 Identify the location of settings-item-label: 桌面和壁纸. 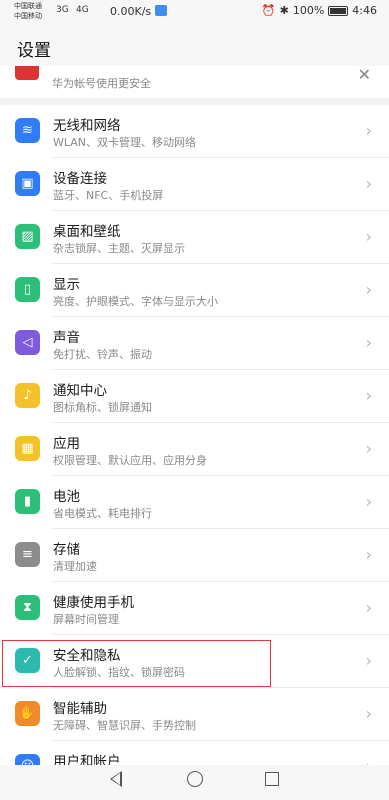
(87, 232).